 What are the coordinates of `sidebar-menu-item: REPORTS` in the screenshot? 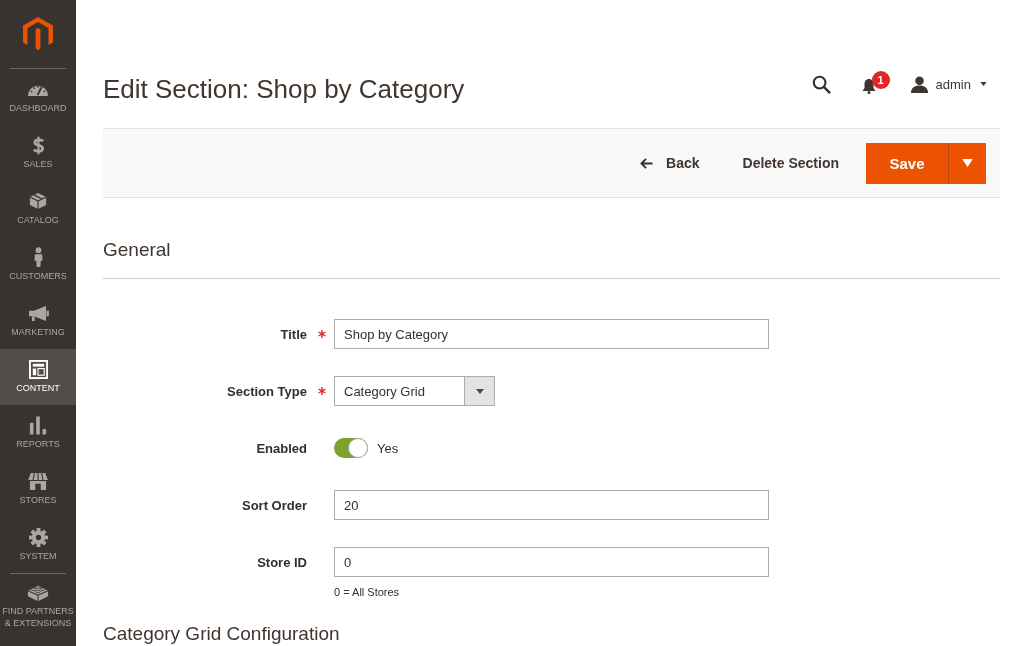 It's located at (38, 433).